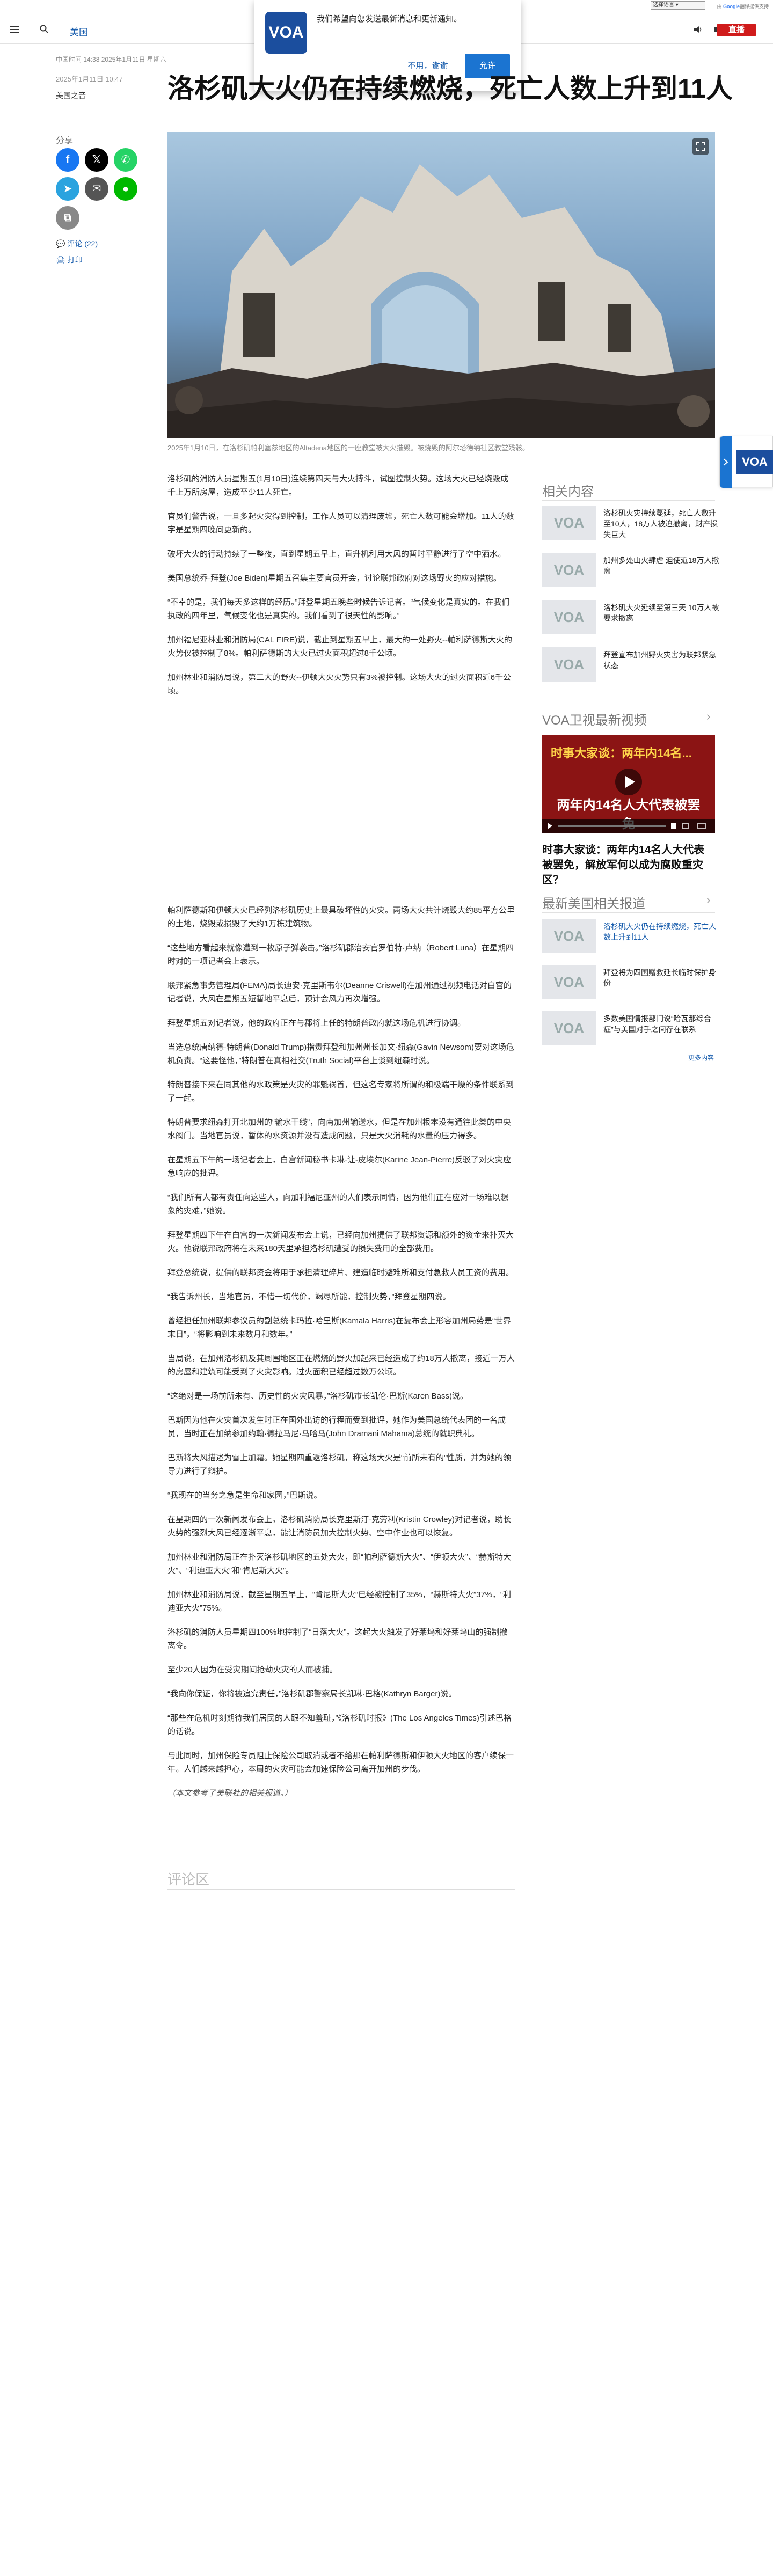 The width and height of the screenshot is (773, 2576). I want to click on copy-link-button: ⧉, so click(67, 218).